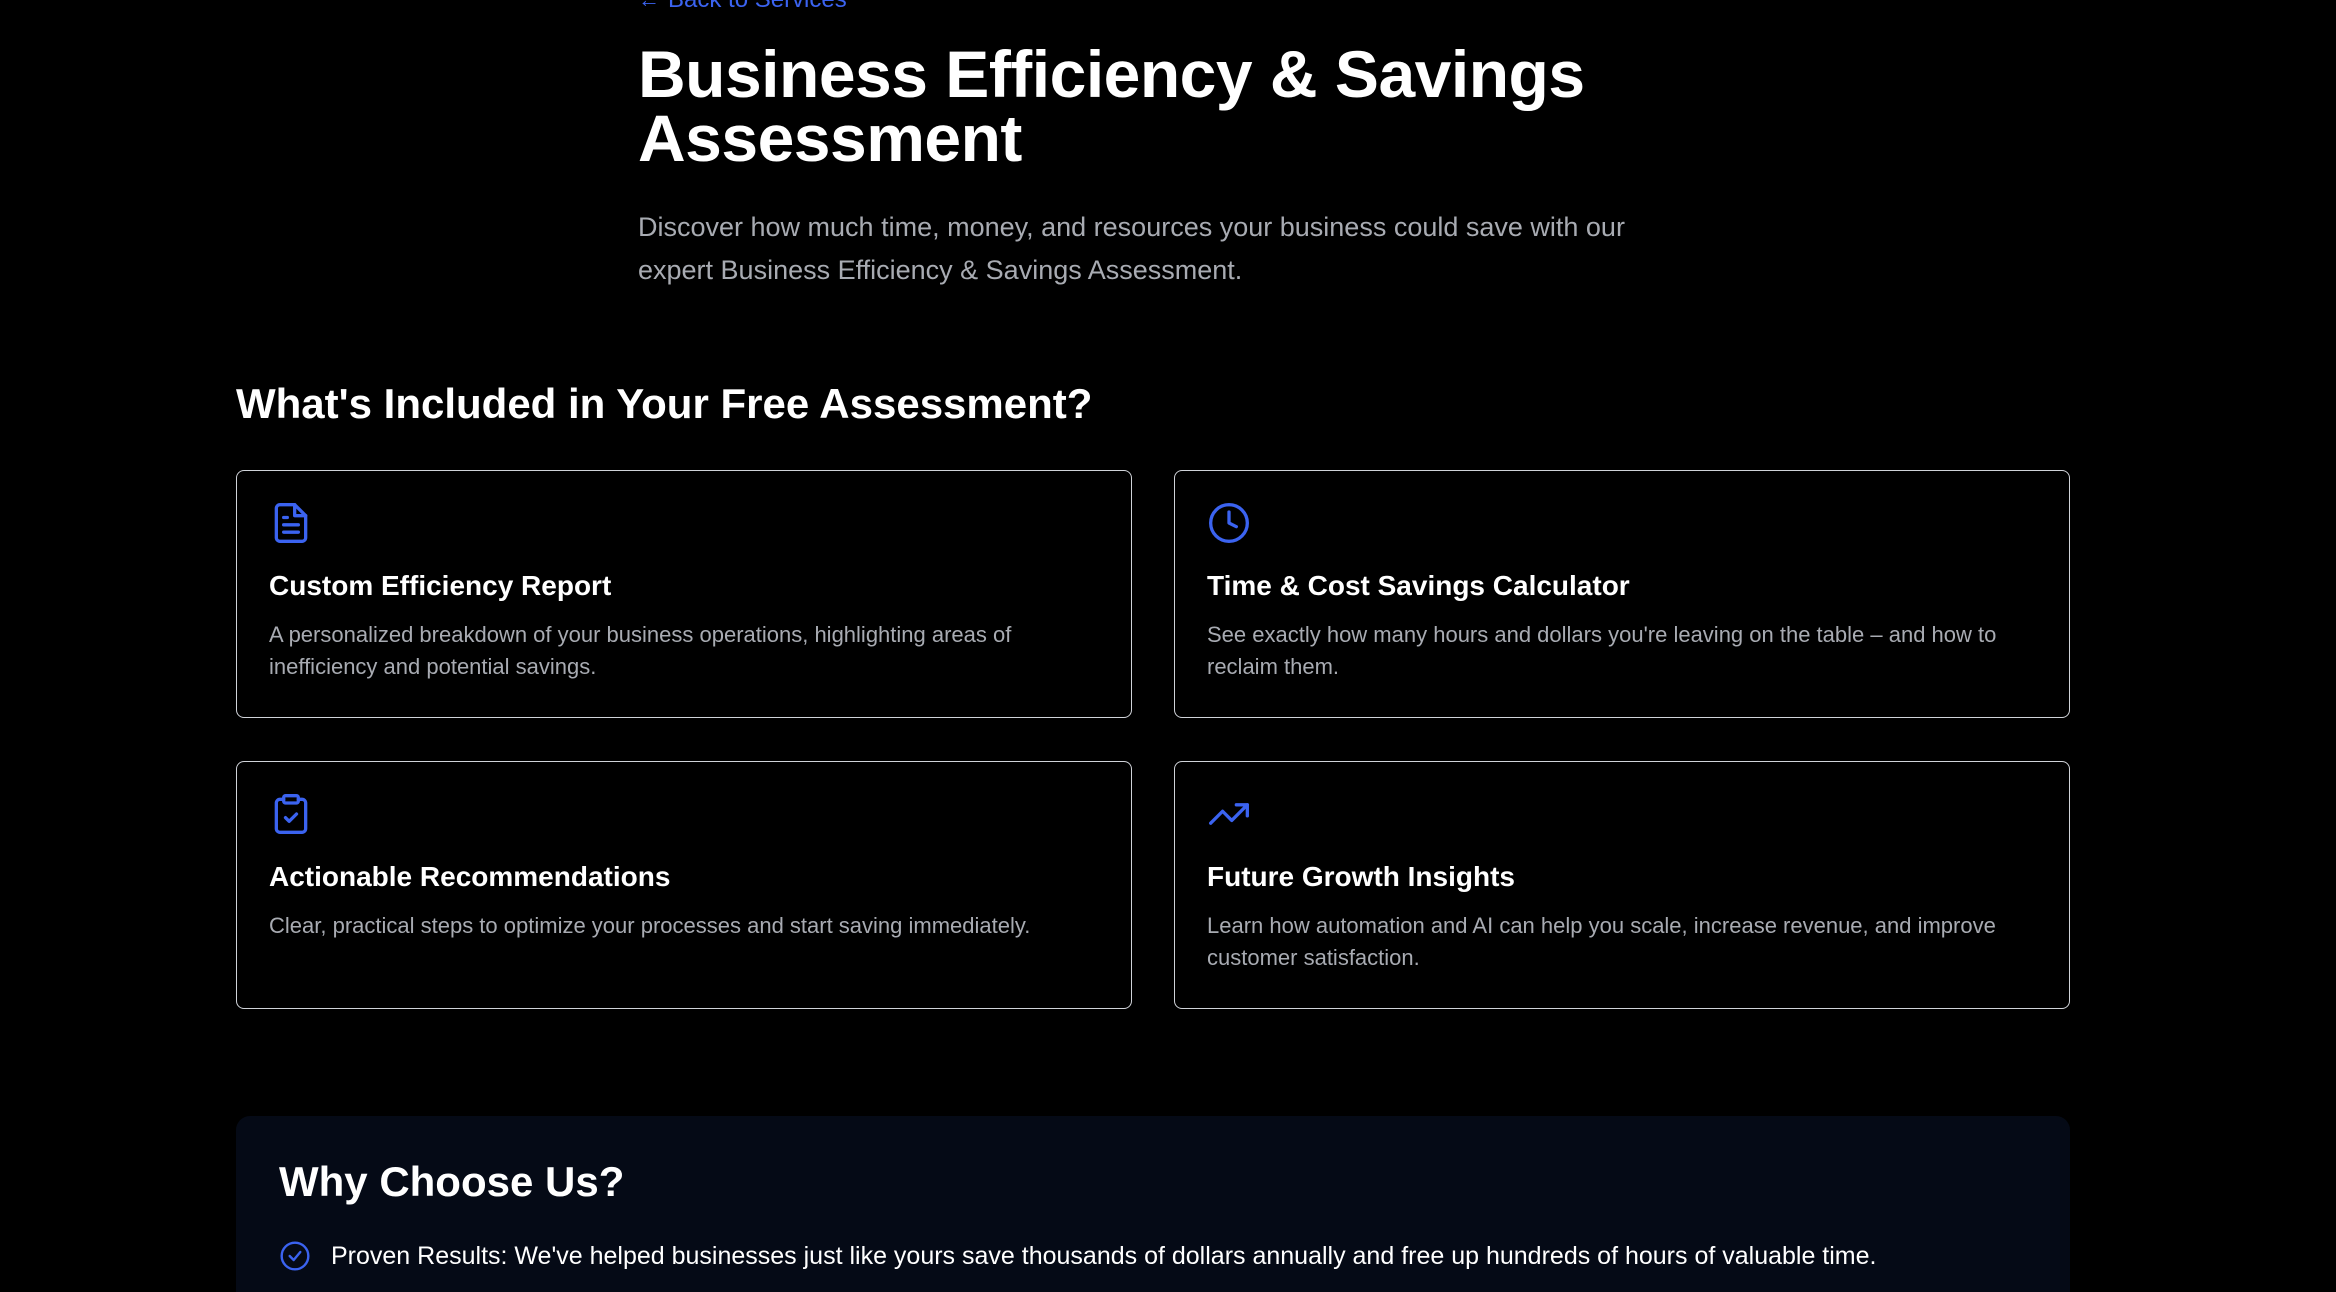 The height and width of the screenshot is (1292, 2336). What do you see at coordinates (1418, 585) in the screenshot?
I see `card-title: Time & Cost Savings Calculator` at bounding box center [1418, 585].